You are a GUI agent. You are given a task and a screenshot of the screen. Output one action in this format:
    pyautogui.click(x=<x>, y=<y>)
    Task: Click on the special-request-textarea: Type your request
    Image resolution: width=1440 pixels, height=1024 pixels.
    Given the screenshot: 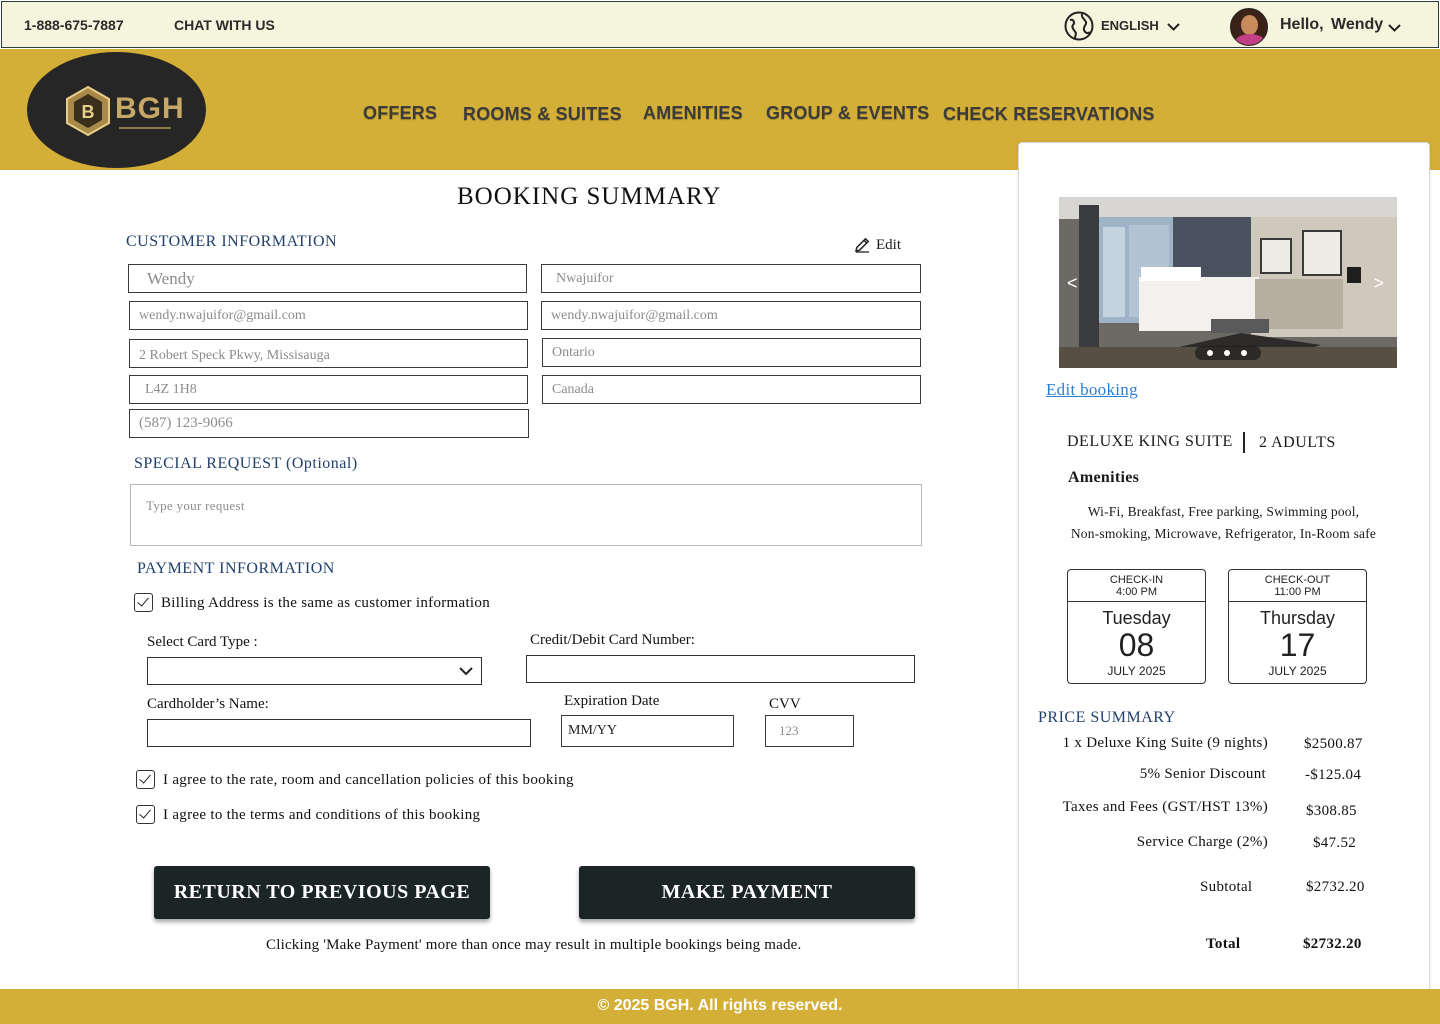 What is the action you would take?
    pyautogui.click(x=526, y=515)
    